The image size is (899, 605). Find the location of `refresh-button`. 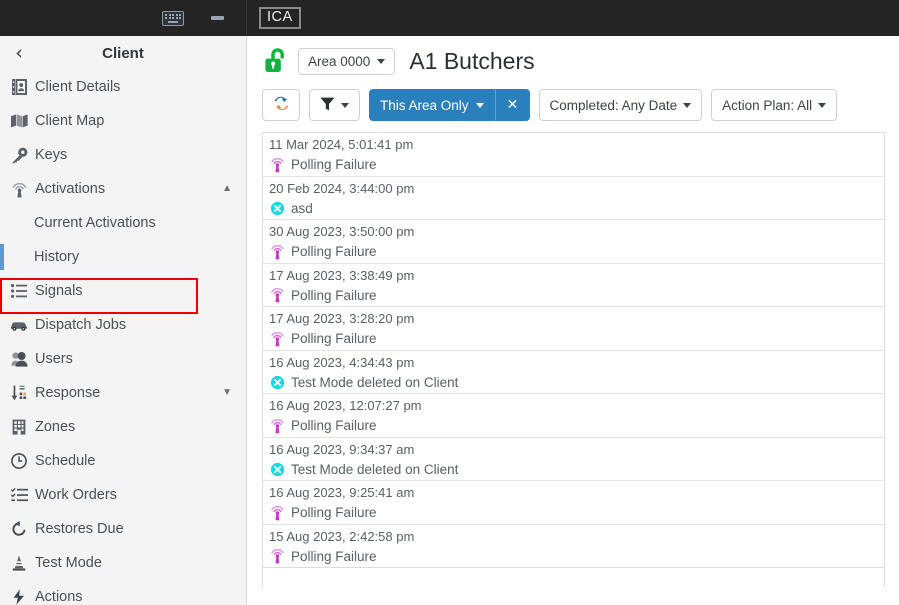

refresh-button is located at coordinates (281, 105).